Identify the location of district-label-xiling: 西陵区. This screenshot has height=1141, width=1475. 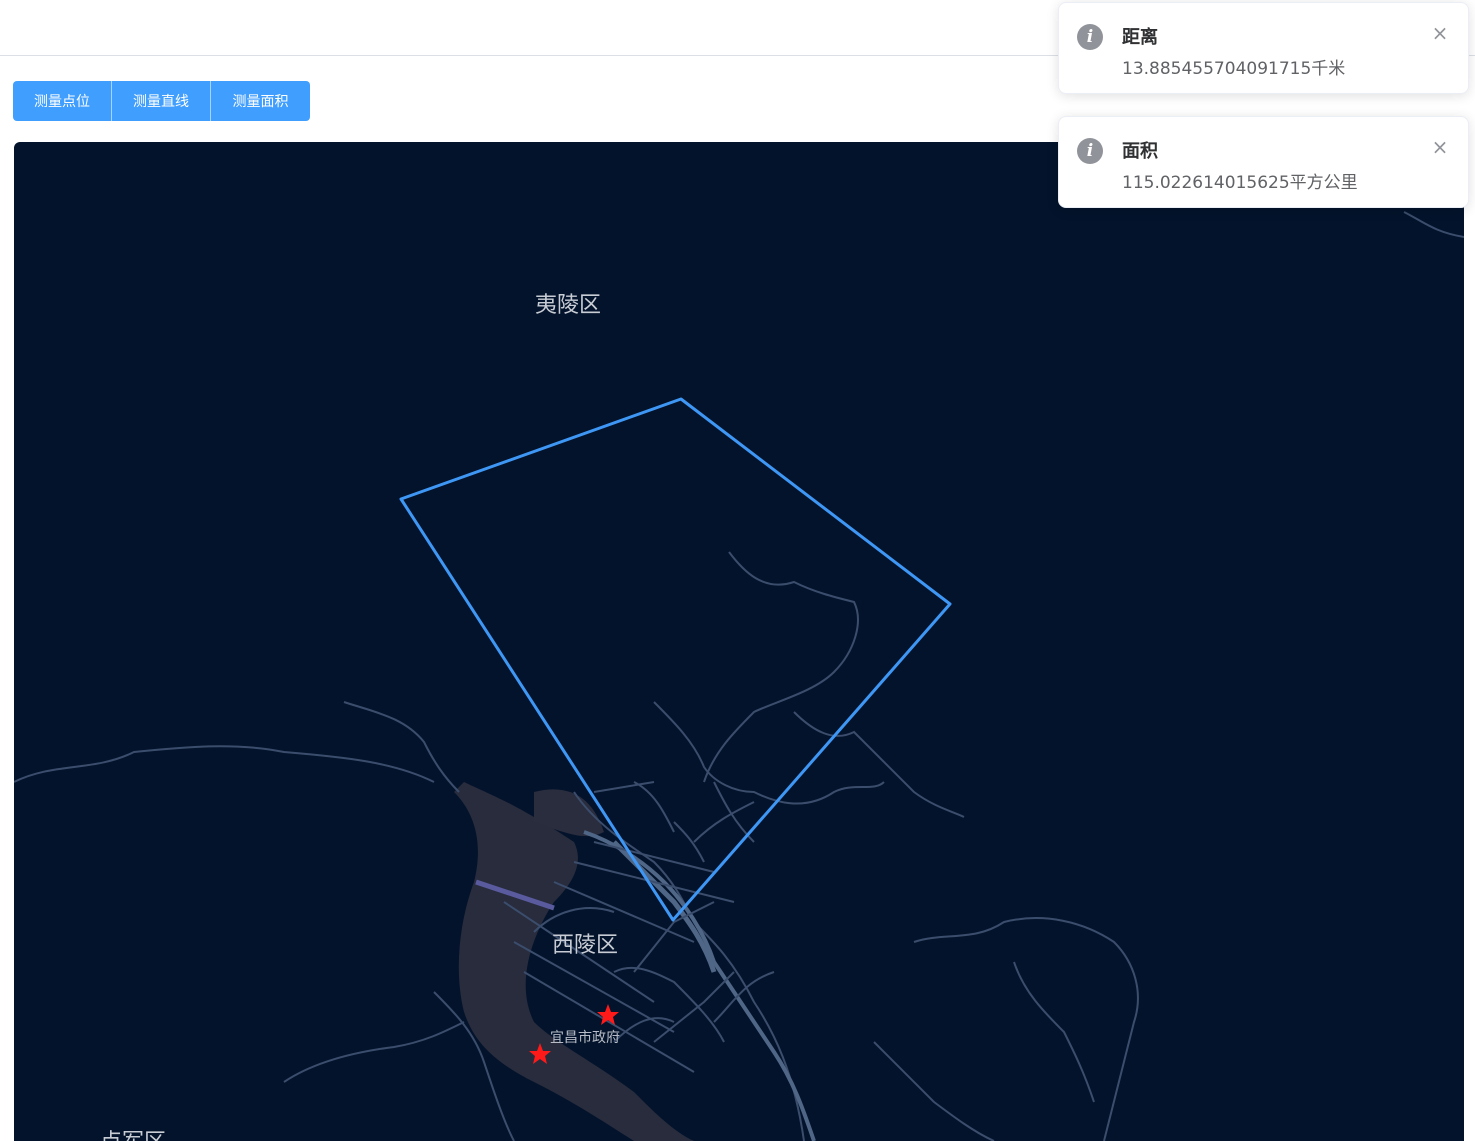
(585, 945).